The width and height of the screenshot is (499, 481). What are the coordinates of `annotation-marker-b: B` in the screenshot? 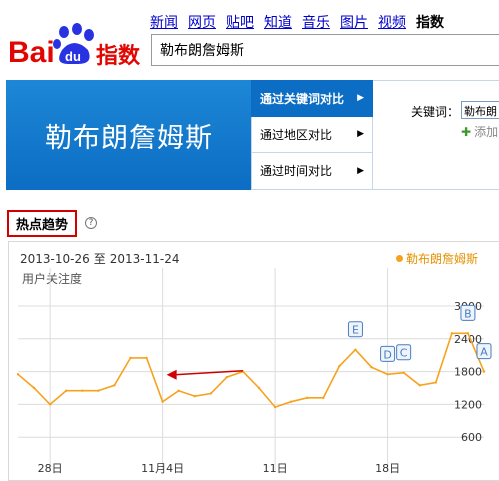 It's located at (468, 312).